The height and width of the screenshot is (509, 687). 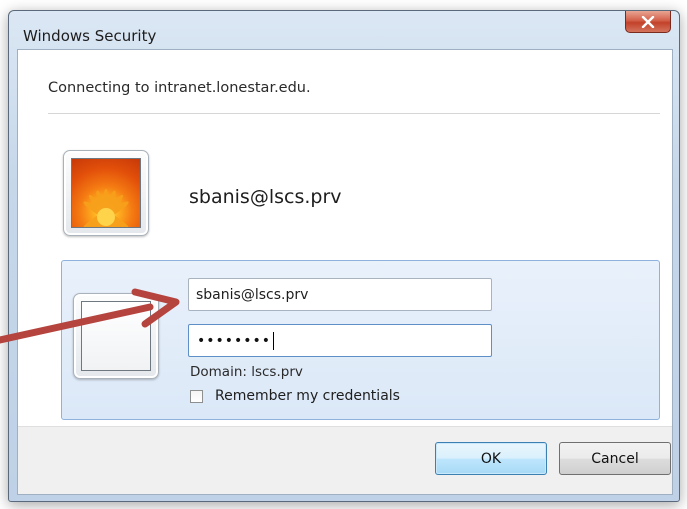 I want to click on title-bar: Windows Security, so click(x=344, y=30).